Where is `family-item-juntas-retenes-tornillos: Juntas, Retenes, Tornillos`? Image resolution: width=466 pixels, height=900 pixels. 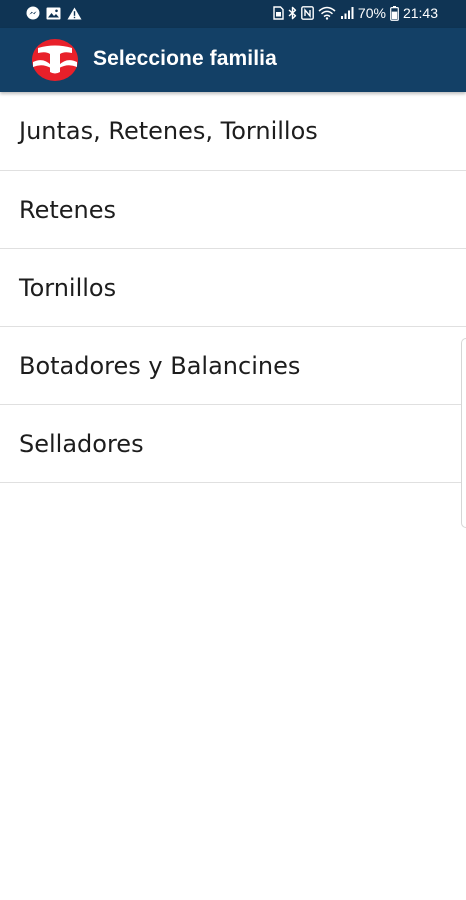 family-item-juntas-retenes-tornillos: Juntas, Retenes, Tornillos is located at coordinates (233, 131).